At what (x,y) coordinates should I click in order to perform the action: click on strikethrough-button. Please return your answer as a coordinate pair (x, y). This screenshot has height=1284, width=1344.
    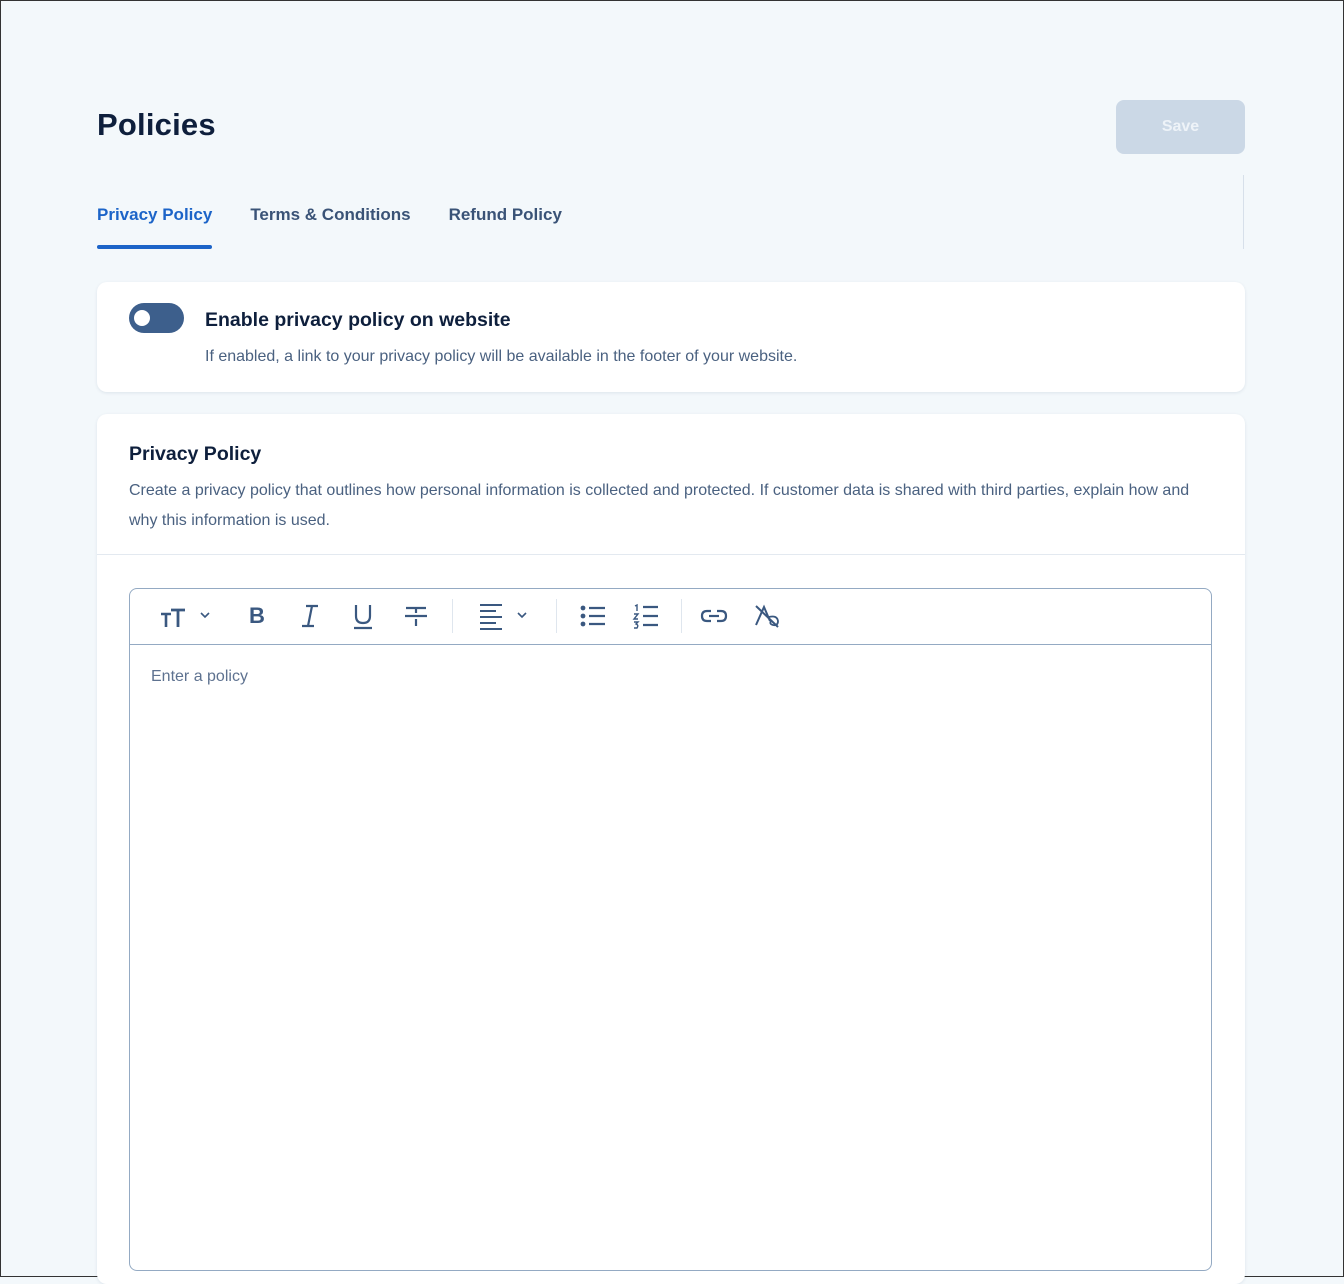
    Looking at the image, I should click on (416, 616).